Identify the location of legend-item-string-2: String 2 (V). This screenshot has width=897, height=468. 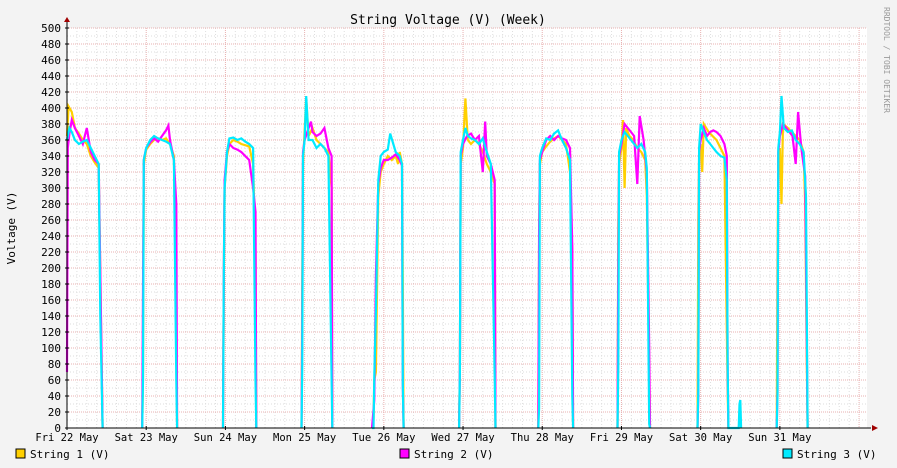
(446, 454).